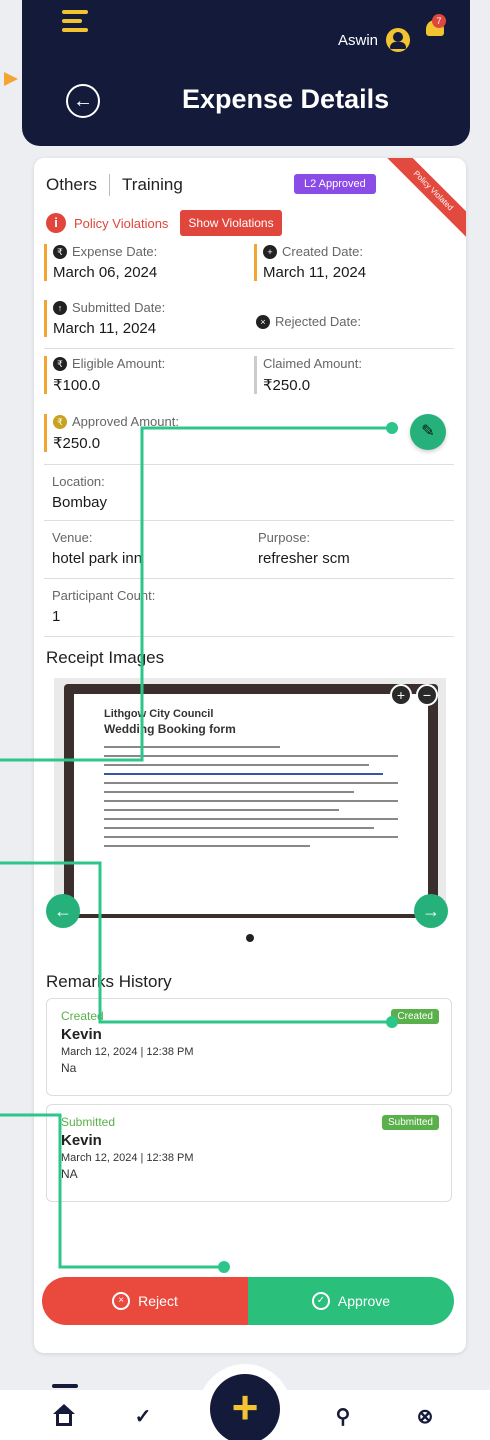  What do you see at coordinates (245, 1407) in the screenshot?
I see `plus-icon: +` at bounding box center [245, 1407].